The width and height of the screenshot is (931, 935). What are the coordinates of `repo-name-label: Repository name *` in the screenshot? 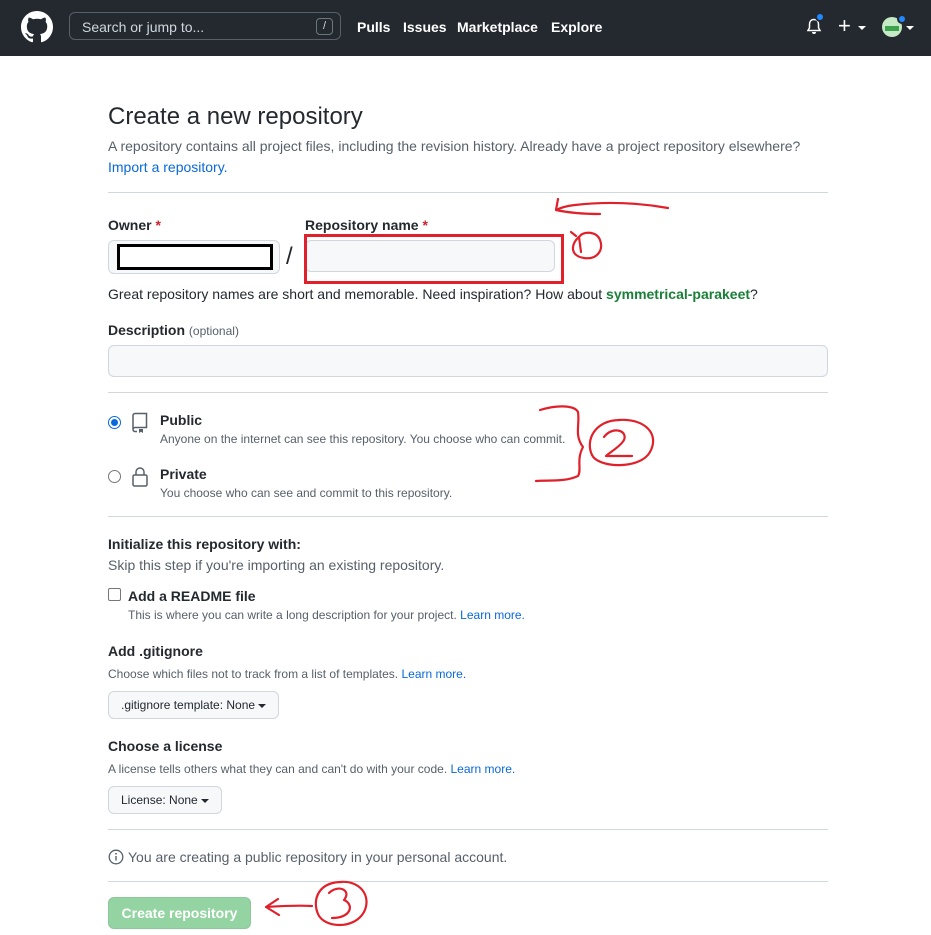 It's located at (366, 225).